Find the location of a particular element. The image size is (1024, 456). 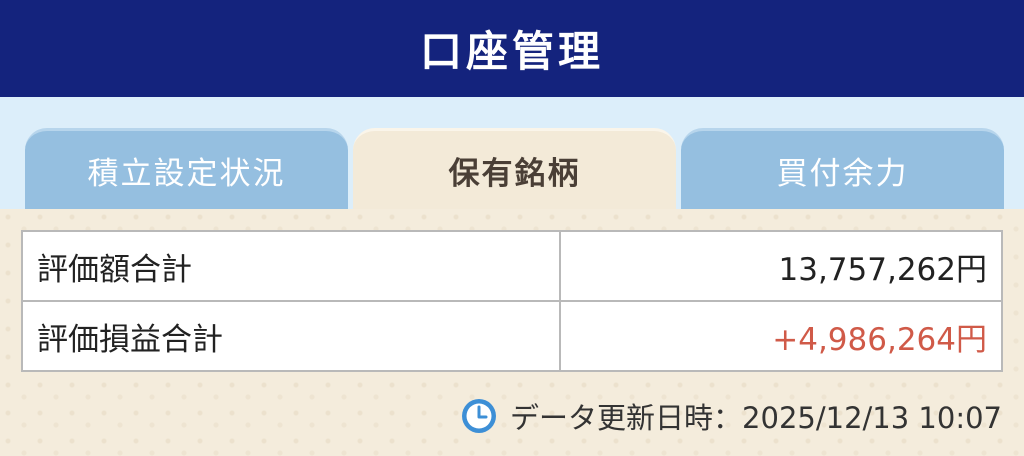

total-valuation-label: 評価額合計 is located at coordinates (291, 266).